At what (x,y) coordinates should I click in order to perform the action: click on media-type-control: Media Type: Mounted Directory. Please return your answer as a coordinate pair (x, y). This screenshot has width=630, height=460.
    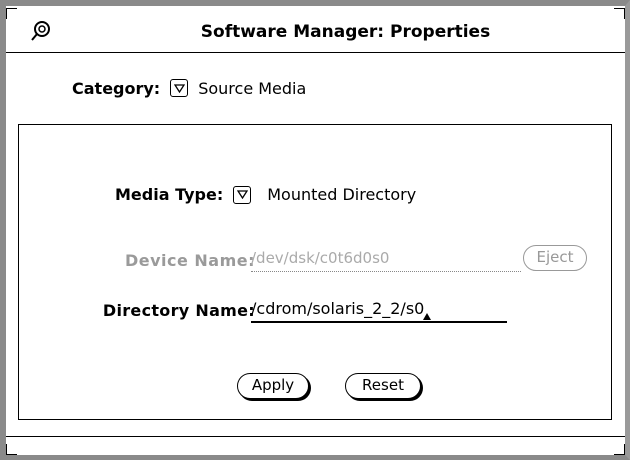
    Looking at the image, I should click on (265, 194).